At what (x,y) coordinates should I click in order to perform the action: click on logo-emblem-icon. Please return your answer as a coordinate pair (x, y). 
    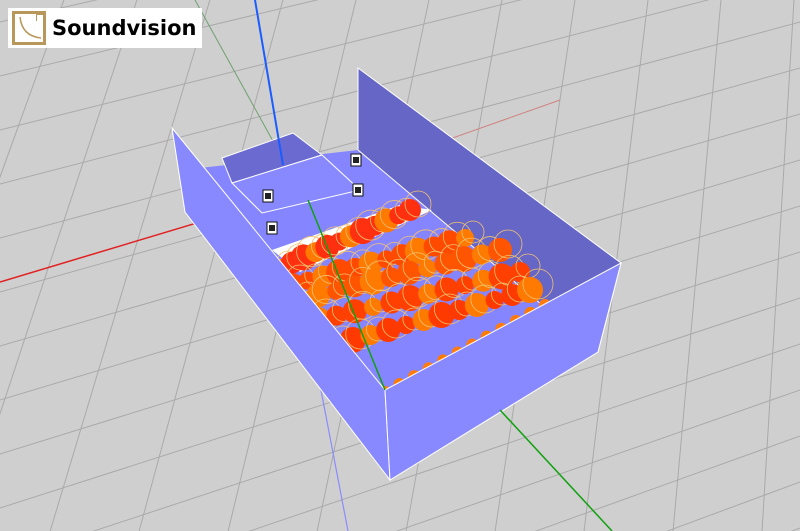
    Looking at the image, I should click on (29, 28).